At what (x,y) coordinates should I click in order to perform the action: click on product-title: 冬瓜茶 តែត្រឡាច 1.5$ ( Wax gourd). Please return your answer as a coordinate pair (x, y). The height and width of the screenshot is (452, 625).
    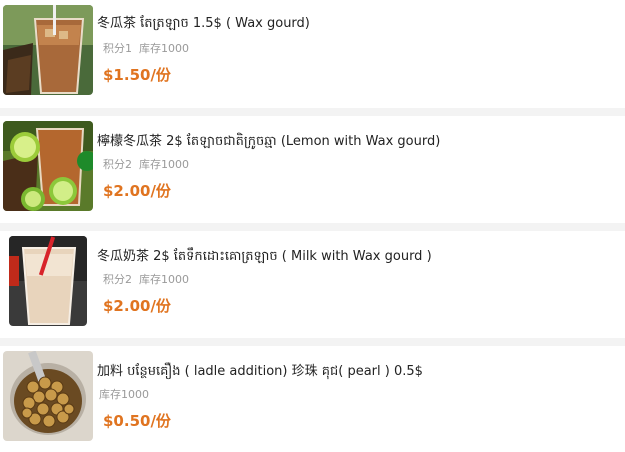
    Looking at the image, I should click on (203, 23).